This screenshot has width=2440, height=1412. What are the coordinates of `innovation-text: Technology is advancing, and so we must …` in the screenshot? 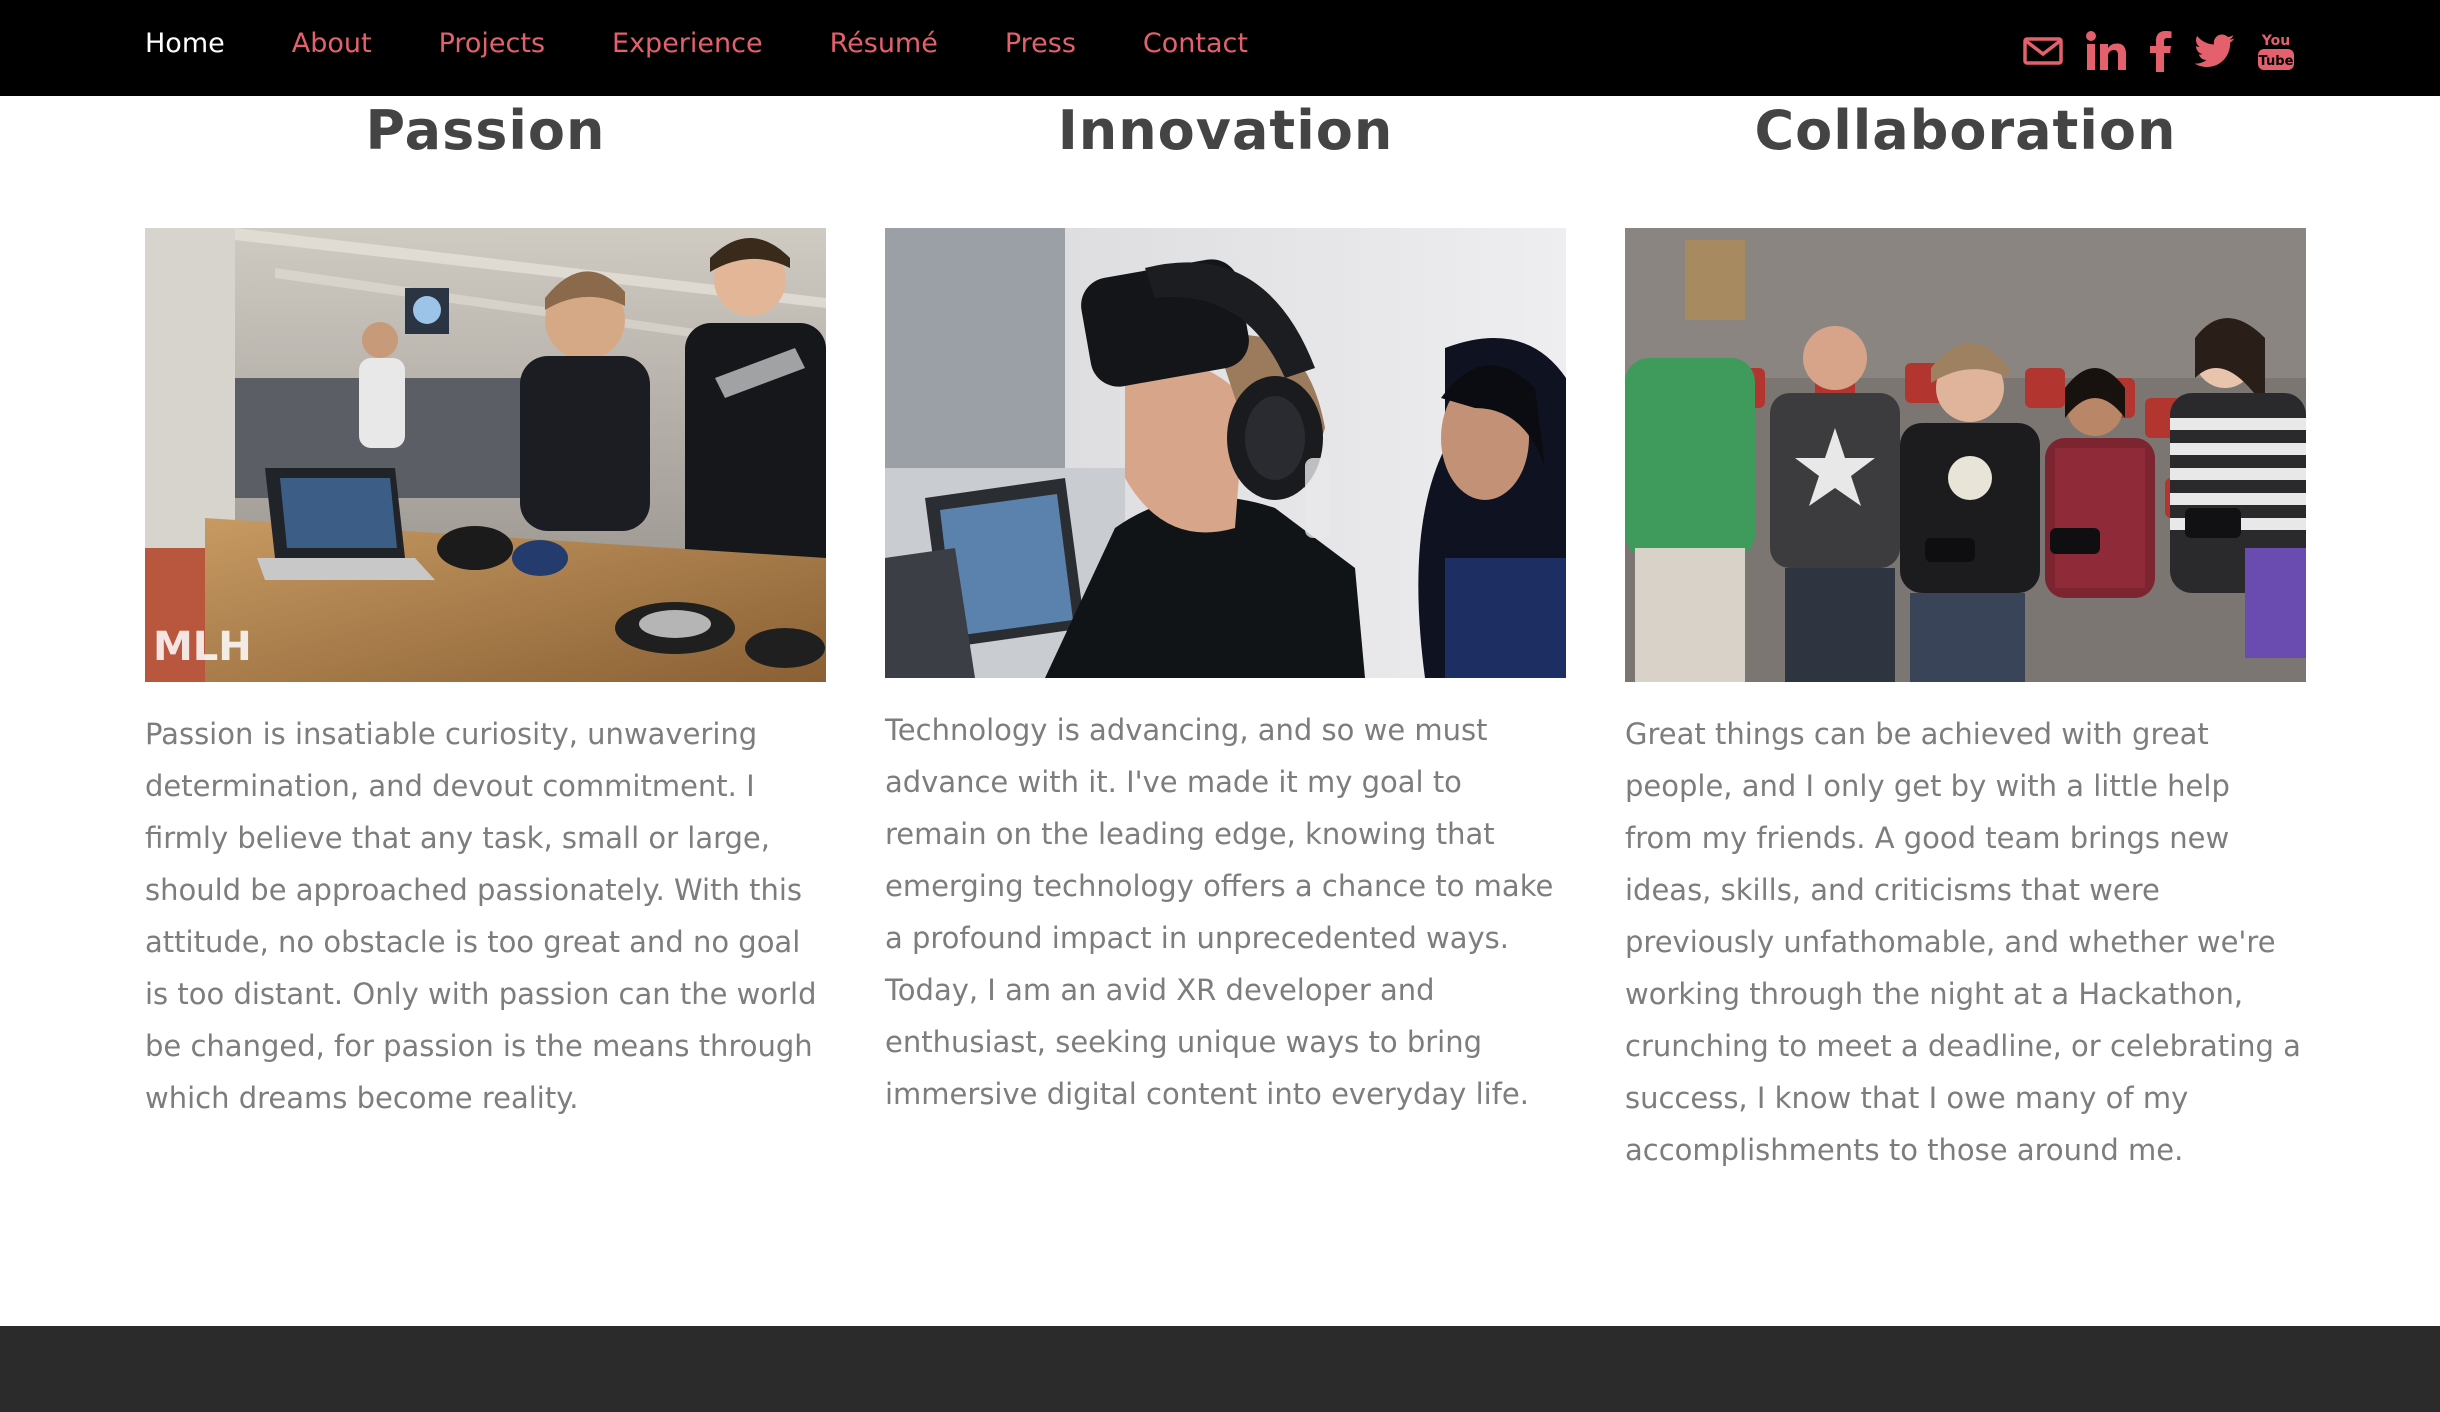 It's located at (1219, 912).